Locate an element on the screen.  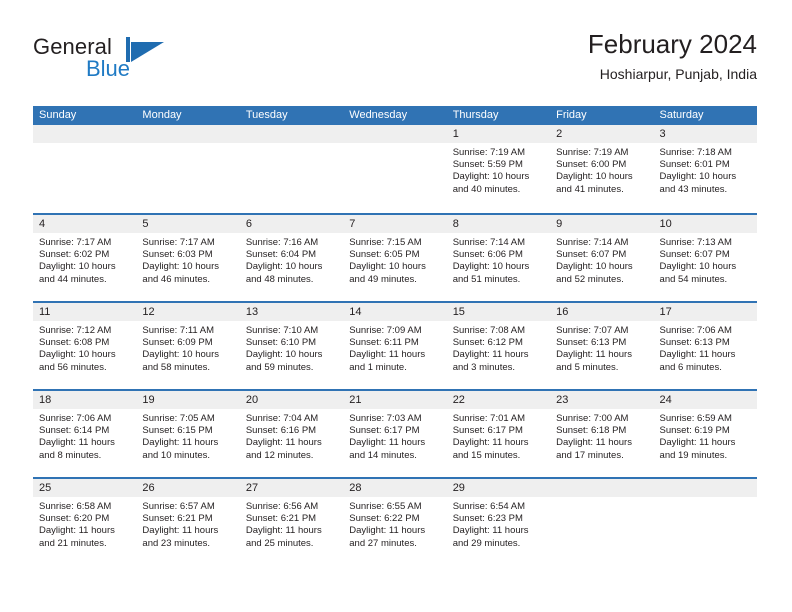
sunrise-text: Sunrise: 7:06 AM is located at coordinates (75, 418).